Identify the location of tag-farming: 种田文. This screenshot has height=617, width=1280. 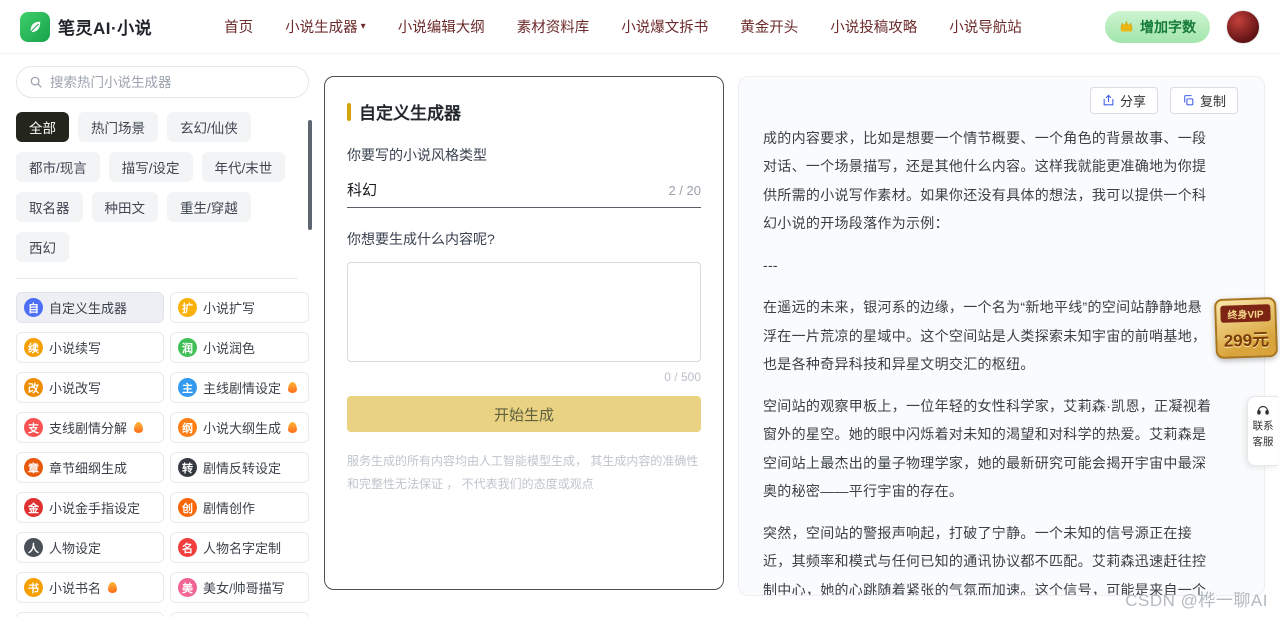
(124, 207).